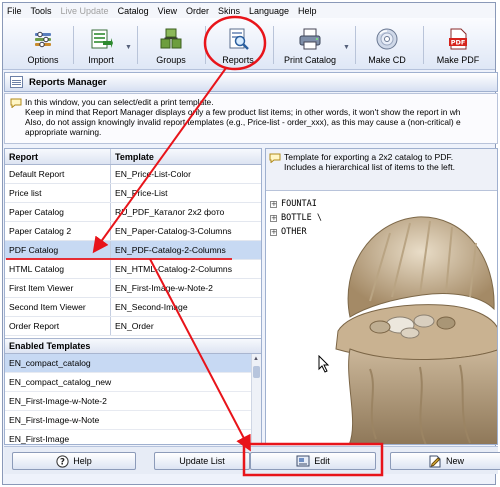 This screenshot has width=500, height=487. Describe the element at coordinates (174, 269) in the screenshot. I see `template-name-cell: EN_HTML-Catalog-2-Columns` at that location.